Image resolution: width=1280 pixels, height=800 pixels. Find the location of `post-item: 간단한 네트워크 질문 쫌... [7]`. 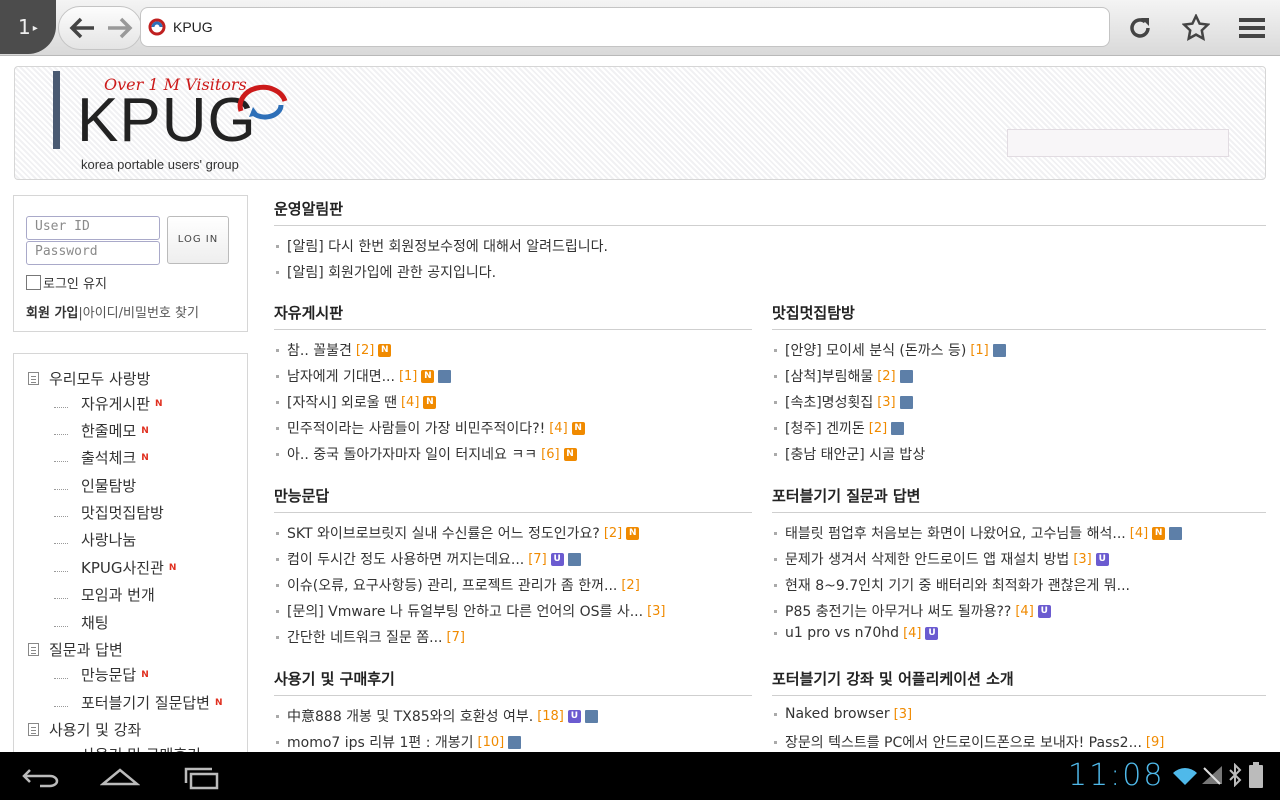

post-item: 간단한 네트워크 질문 쫌... [7] is located at coordinates (369, 637).